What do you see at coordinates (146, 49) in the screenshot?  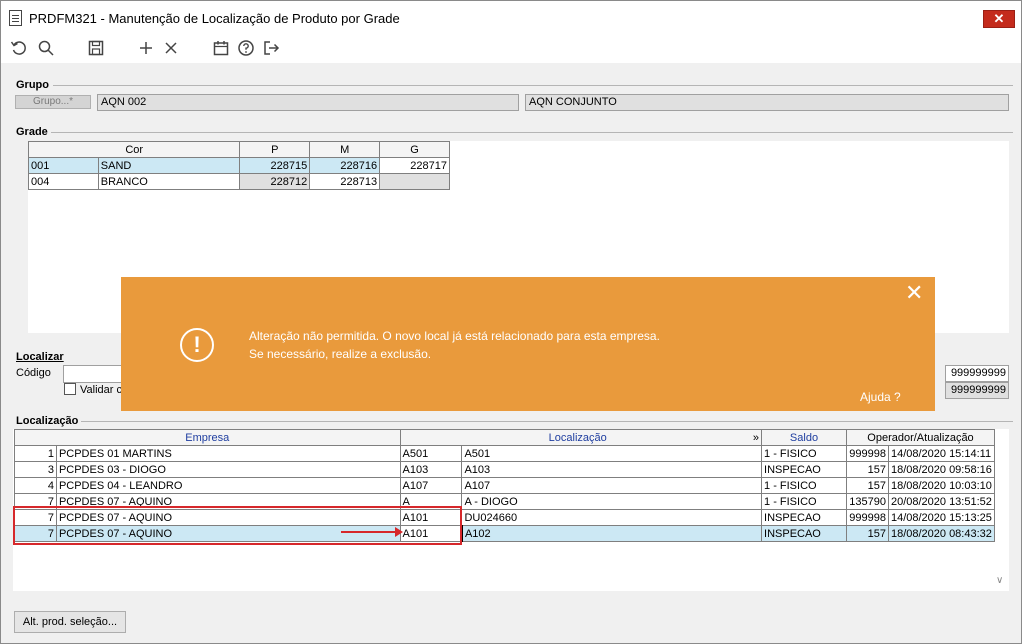 I see `add-icon` at bounding box center [146, 49].